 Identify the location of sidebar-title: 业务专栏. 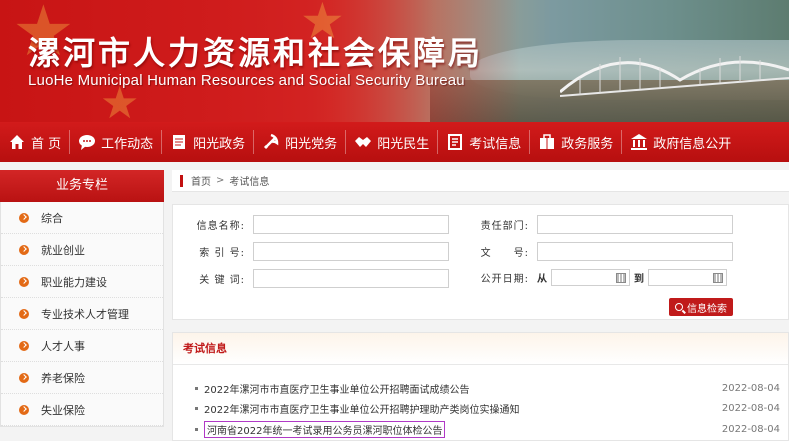
(82, 186).